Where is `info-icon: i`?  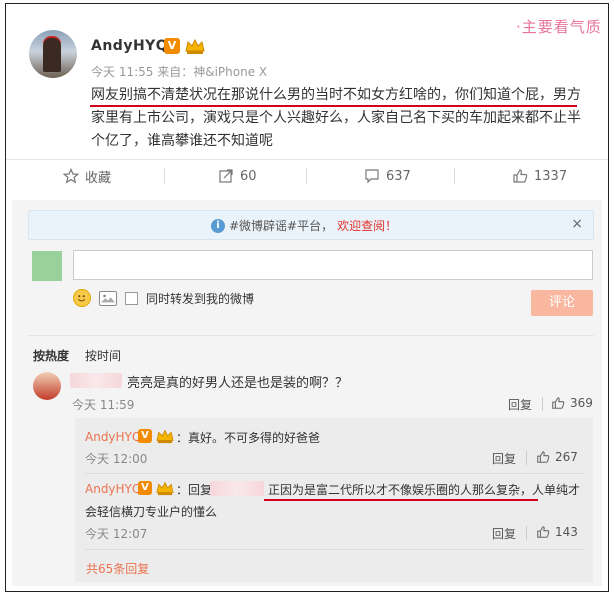
info-icon: i is located at coordinates (218, 225).